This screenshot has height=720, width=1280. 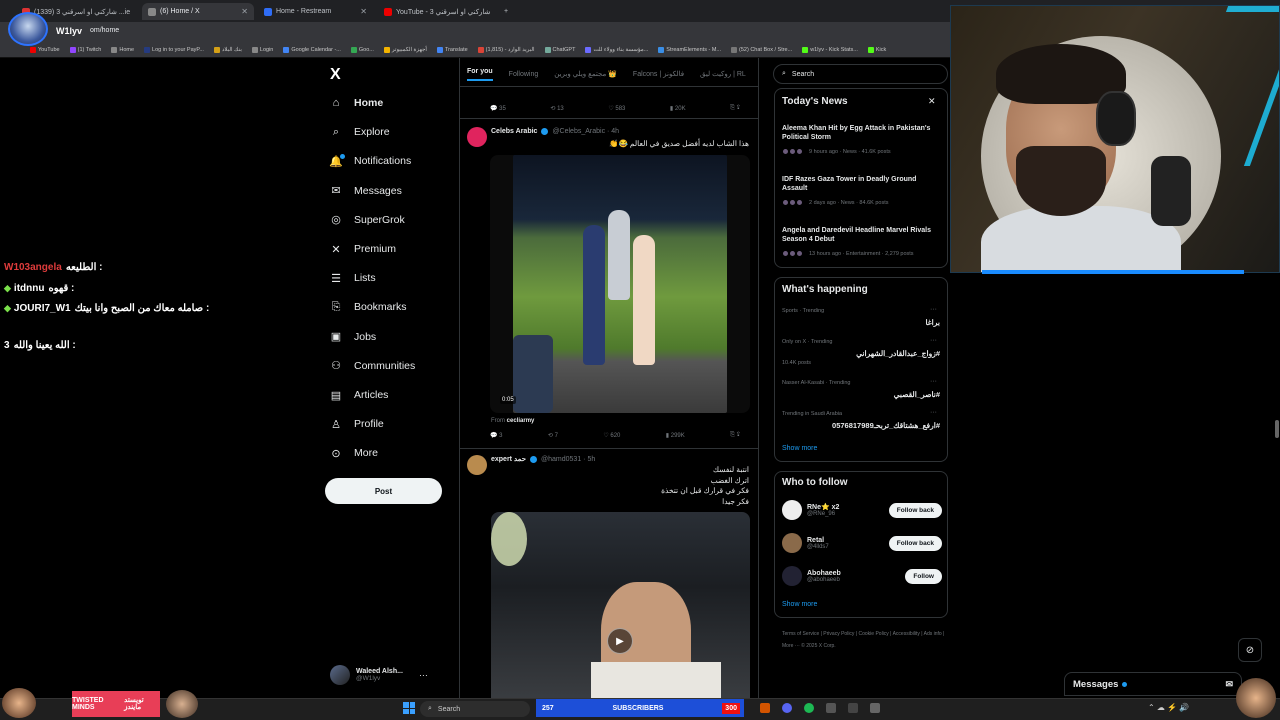 What do you see at coordinates (496, 435) in the screenshot?
I see `reply-button: 💬 3` at bounding box center [496, 435].